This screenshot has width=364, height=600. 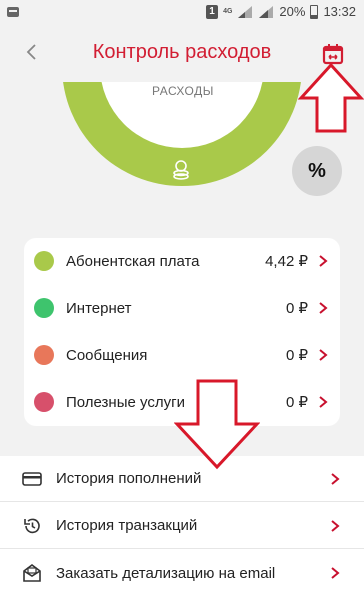 I want to click on category-value: 4,42 ₽, so click(x=286, y=261).